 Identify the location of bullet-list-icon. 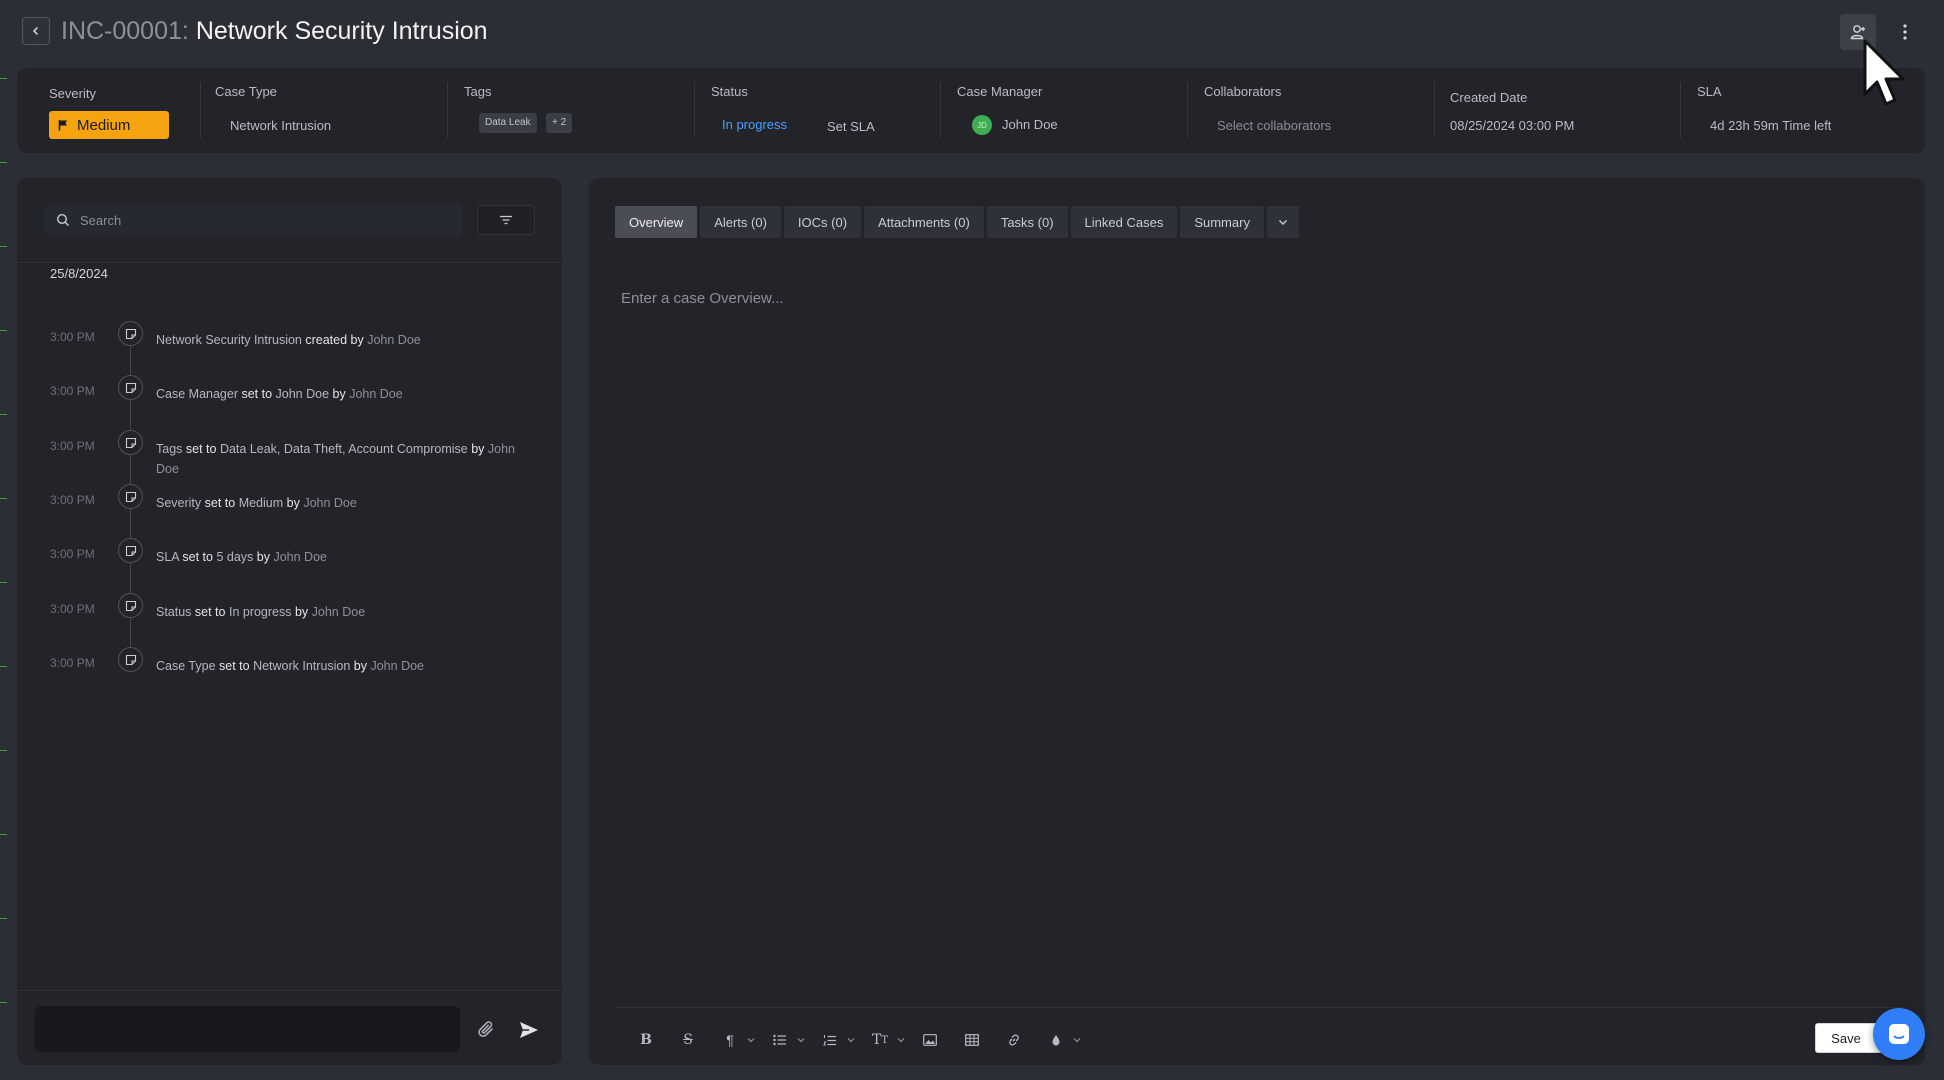
(779, 1040).